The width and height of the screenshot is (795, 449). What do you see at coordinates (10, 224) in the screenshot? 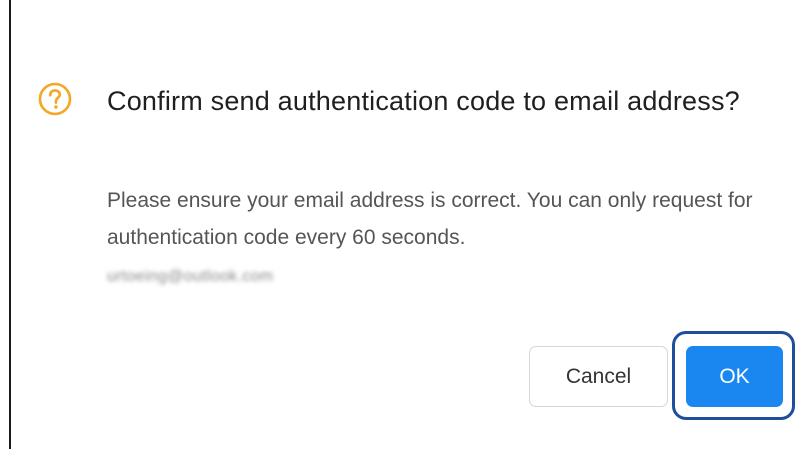
I see `dialog-left-edge` at bounding box center [10, 224].